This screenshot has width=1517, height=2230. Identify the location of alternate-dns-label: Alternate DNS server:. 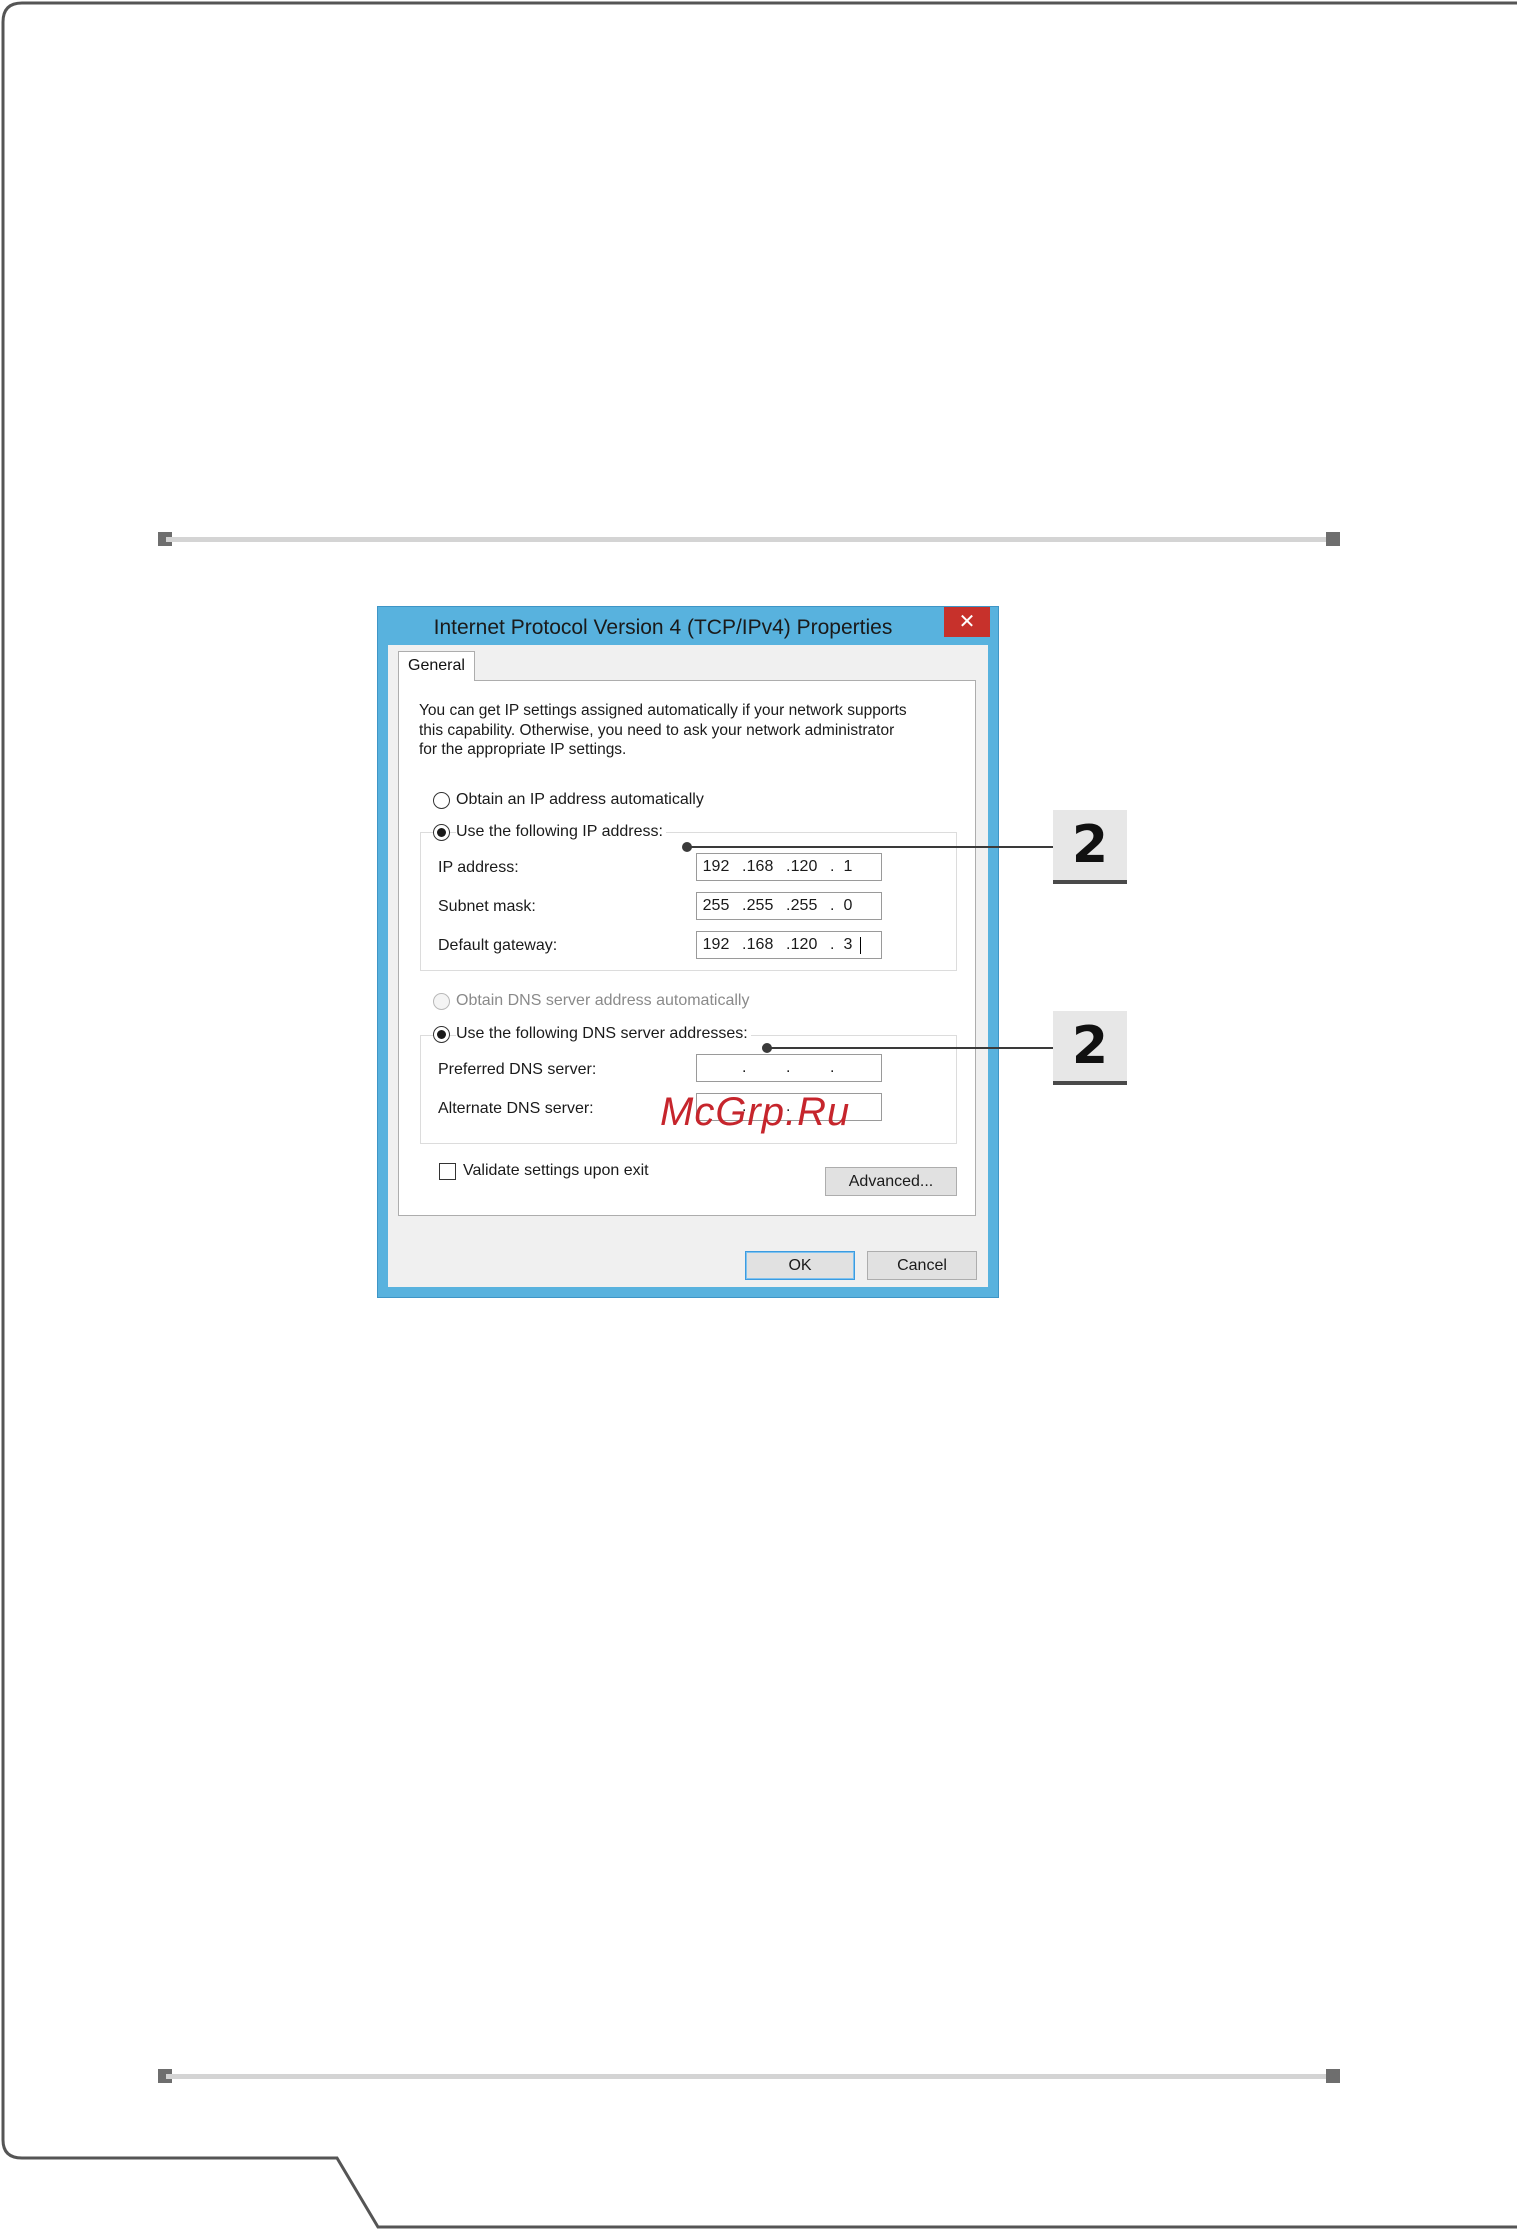
(516, 1108).